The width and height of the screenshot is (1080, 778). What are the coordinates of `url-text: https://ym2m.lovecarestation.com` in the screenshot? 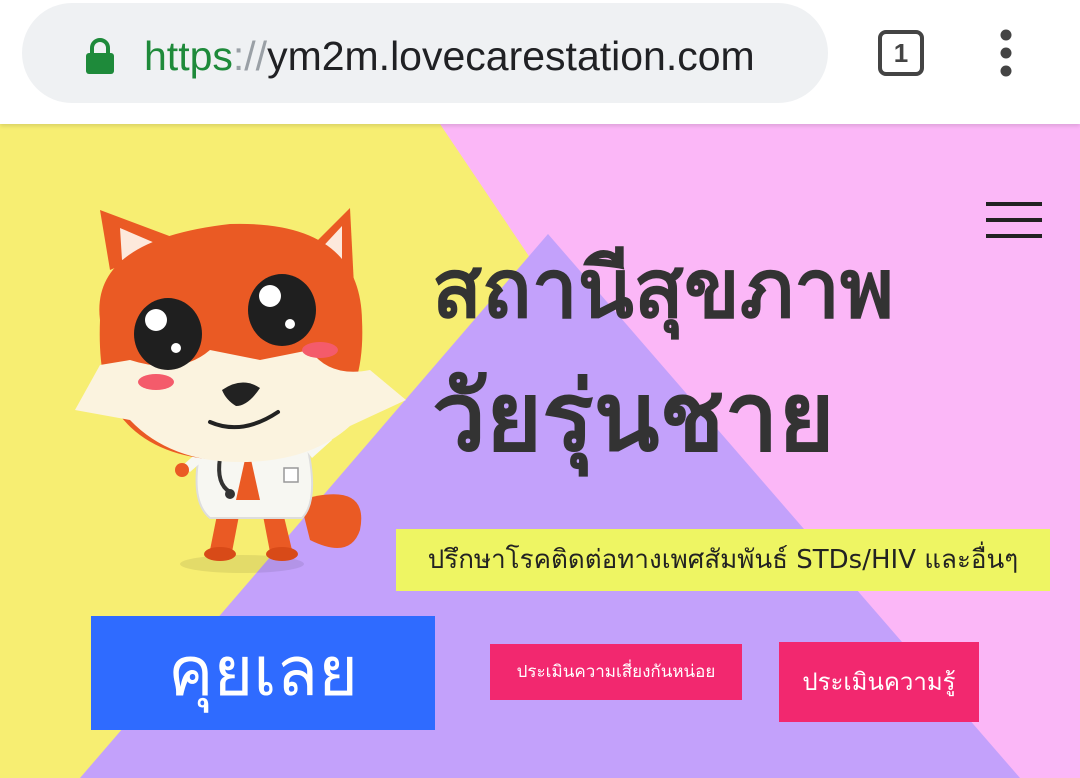 It's located at (449, 56).